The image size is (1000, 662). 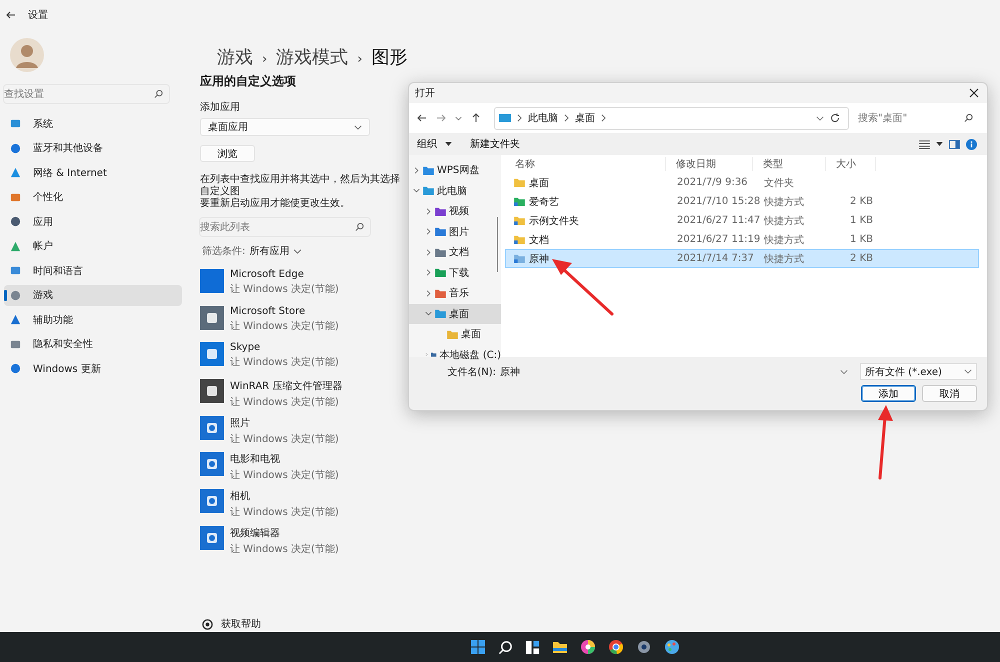 I want to click on app-name: 照片, so click(x=284, y=423).